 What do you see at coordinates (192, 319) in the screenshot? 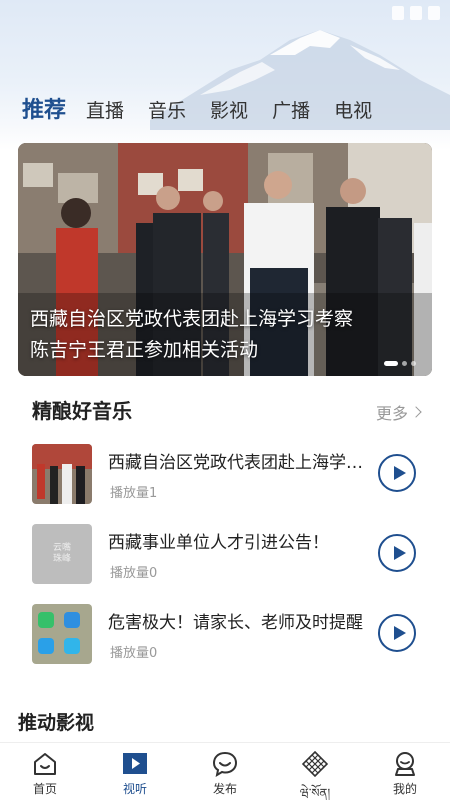
I see `banner-caption-line1: 西藏自治区党政代表团赴上海学习考察` at bounding box center [192, 319].